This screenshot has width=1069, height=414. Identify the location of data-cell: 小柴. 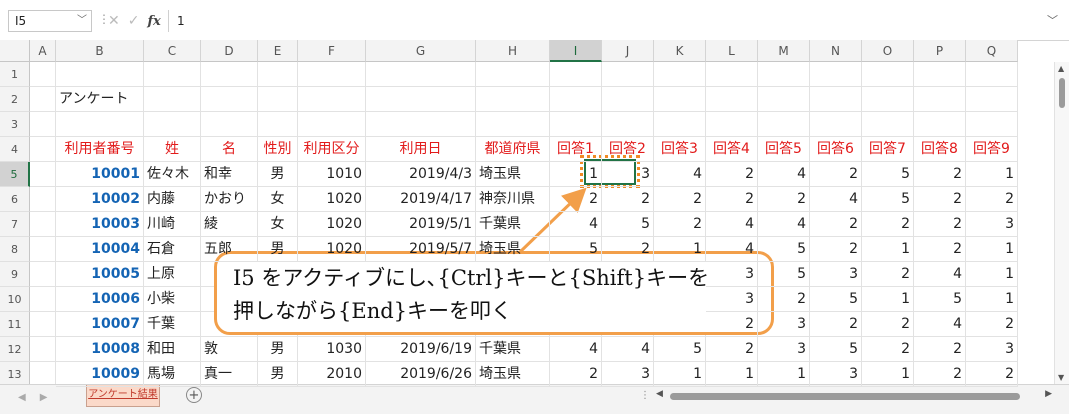
(172, 299).